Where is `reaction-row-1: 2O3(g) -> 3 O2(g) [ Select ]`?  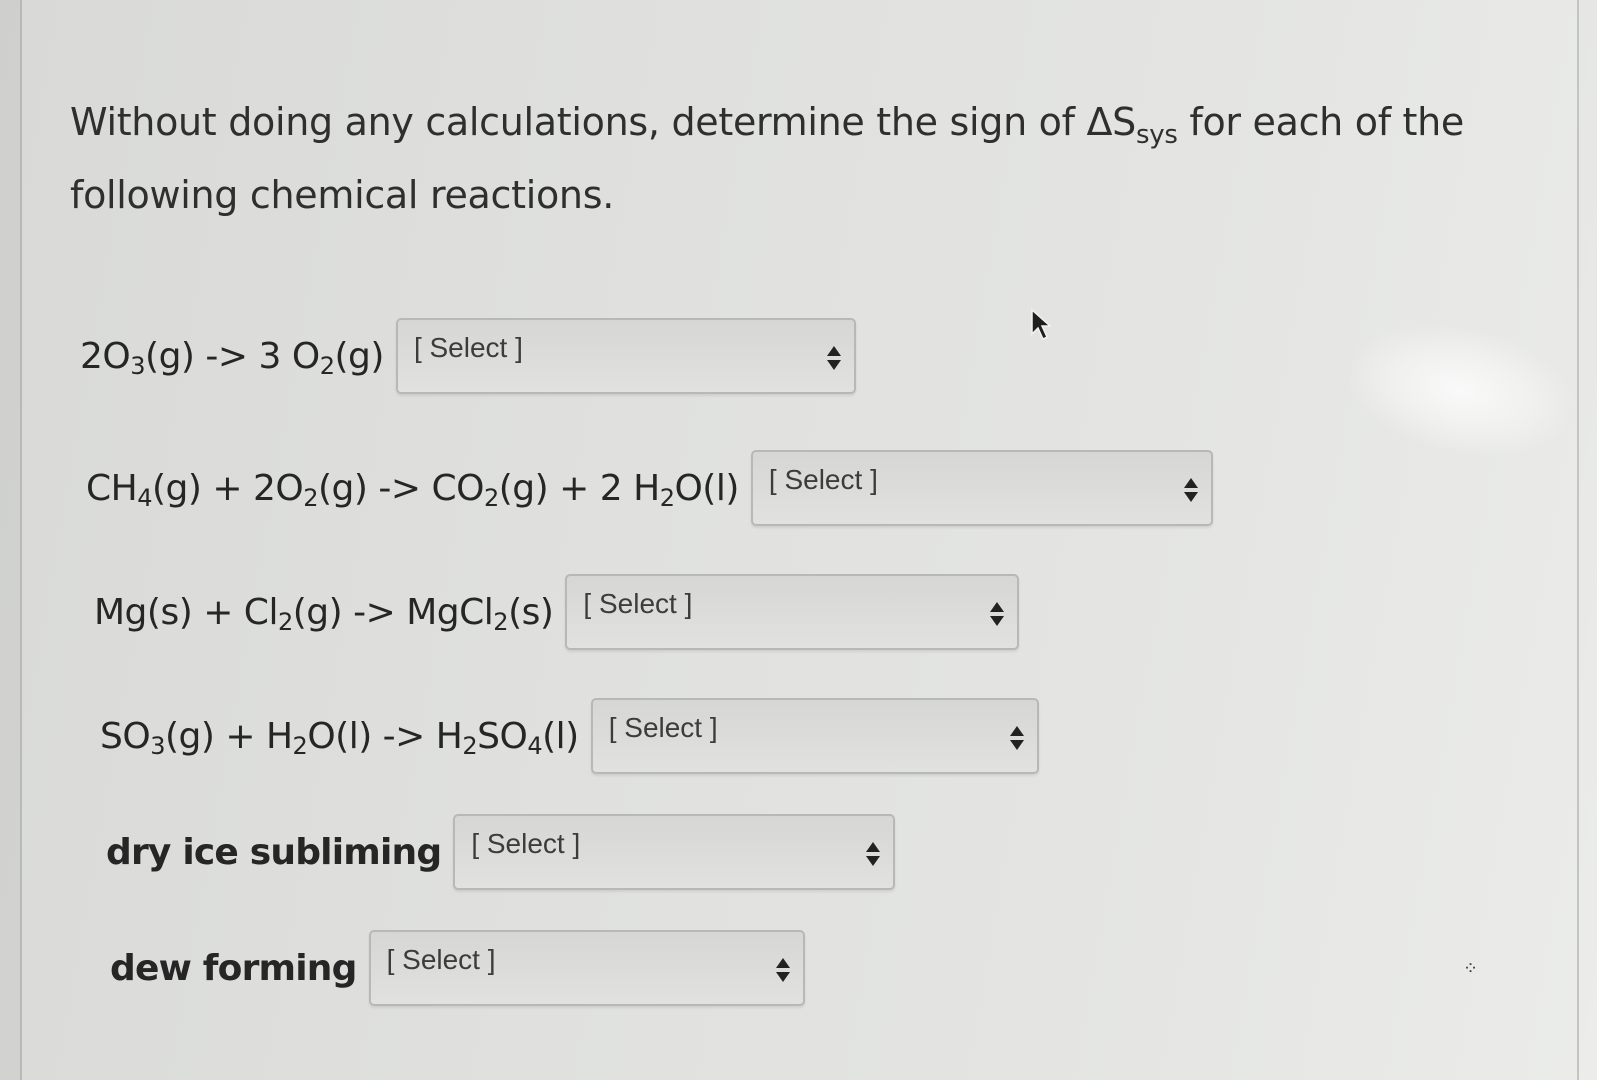 reaction-row-1: 2O3(g) -> 3 O2(g) [ Select ] is located at coordinates (468, 356).